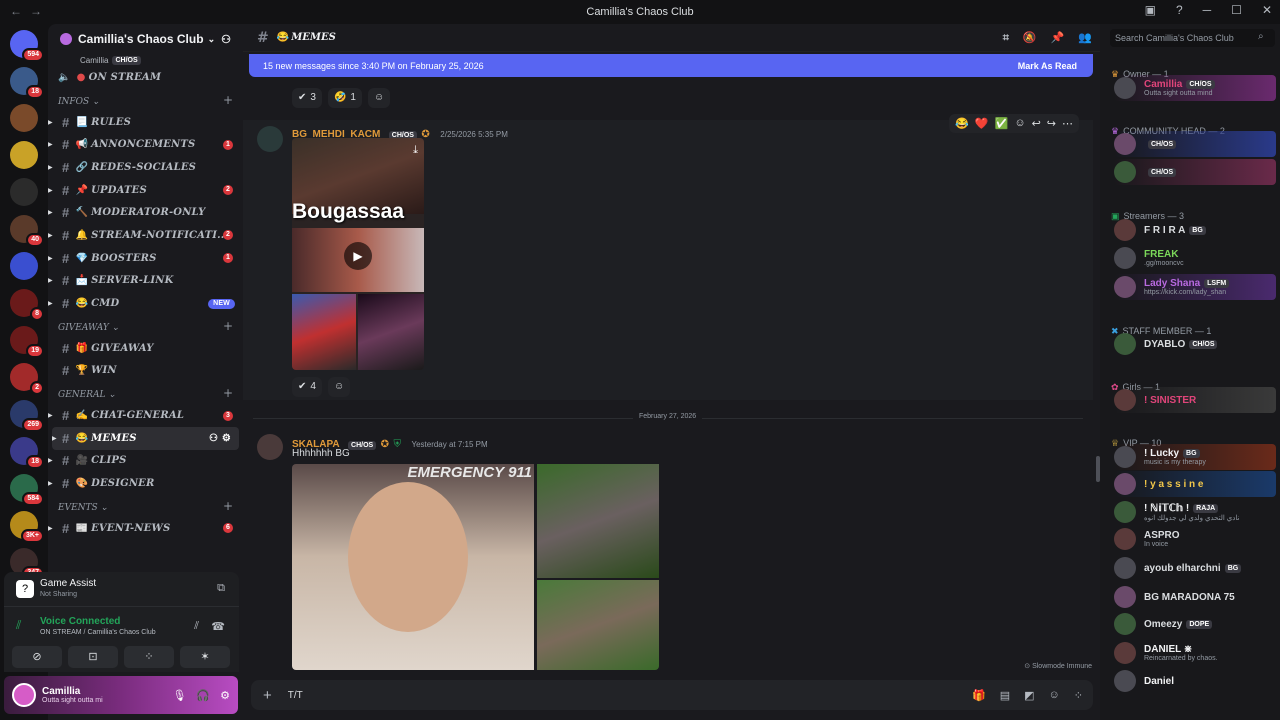 Image resolution: width=1280 pixels, height=720 pixels. Describe the element at coordinates (1150, 10) in the screenshot. I see `inbox-icon: ▣` at that location.